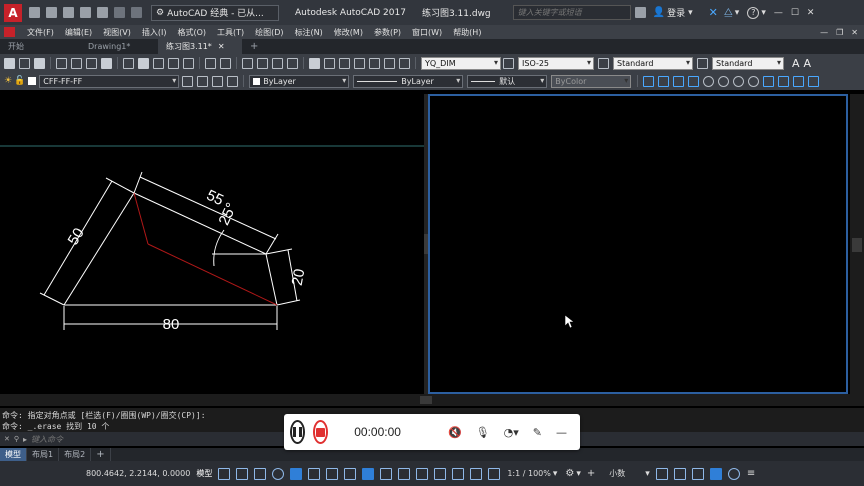 This screenshot has width=864, height=486. Describe the element at coordinates (151, 439) in the screenshot. I see `command-input` at that location.